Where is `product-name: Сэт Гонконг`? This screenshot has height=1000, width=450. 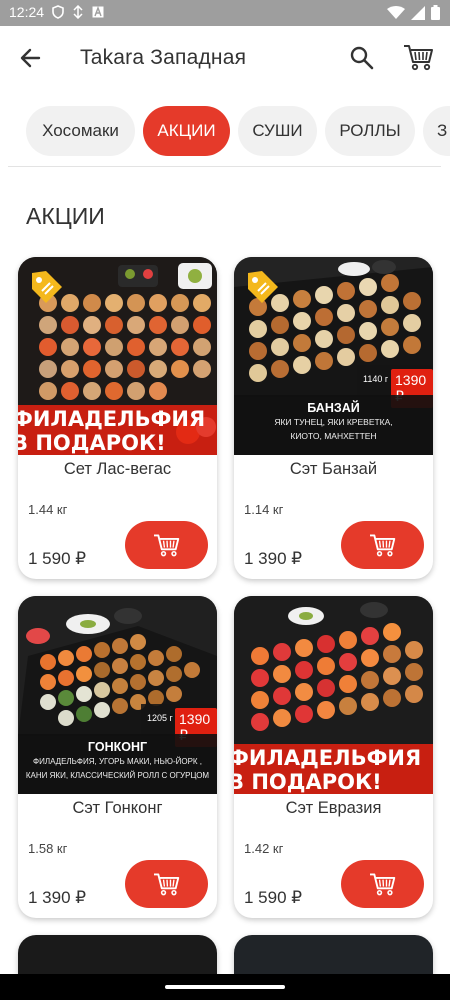 product-name: Сэт Гонконг is located at coordinates (117, 808).